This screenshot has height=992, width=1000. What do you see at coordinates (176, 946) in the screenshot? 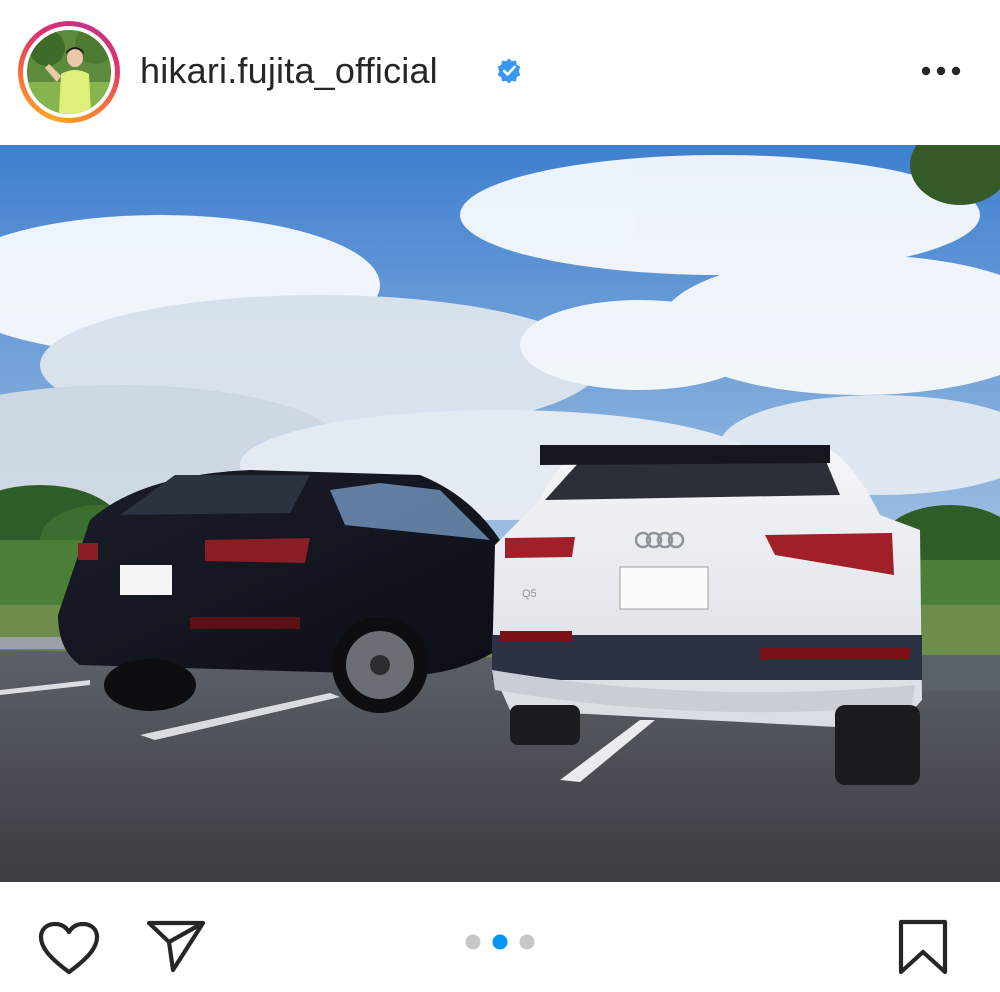
I see `paper-plane-icon` at bounding box center [176, 946].